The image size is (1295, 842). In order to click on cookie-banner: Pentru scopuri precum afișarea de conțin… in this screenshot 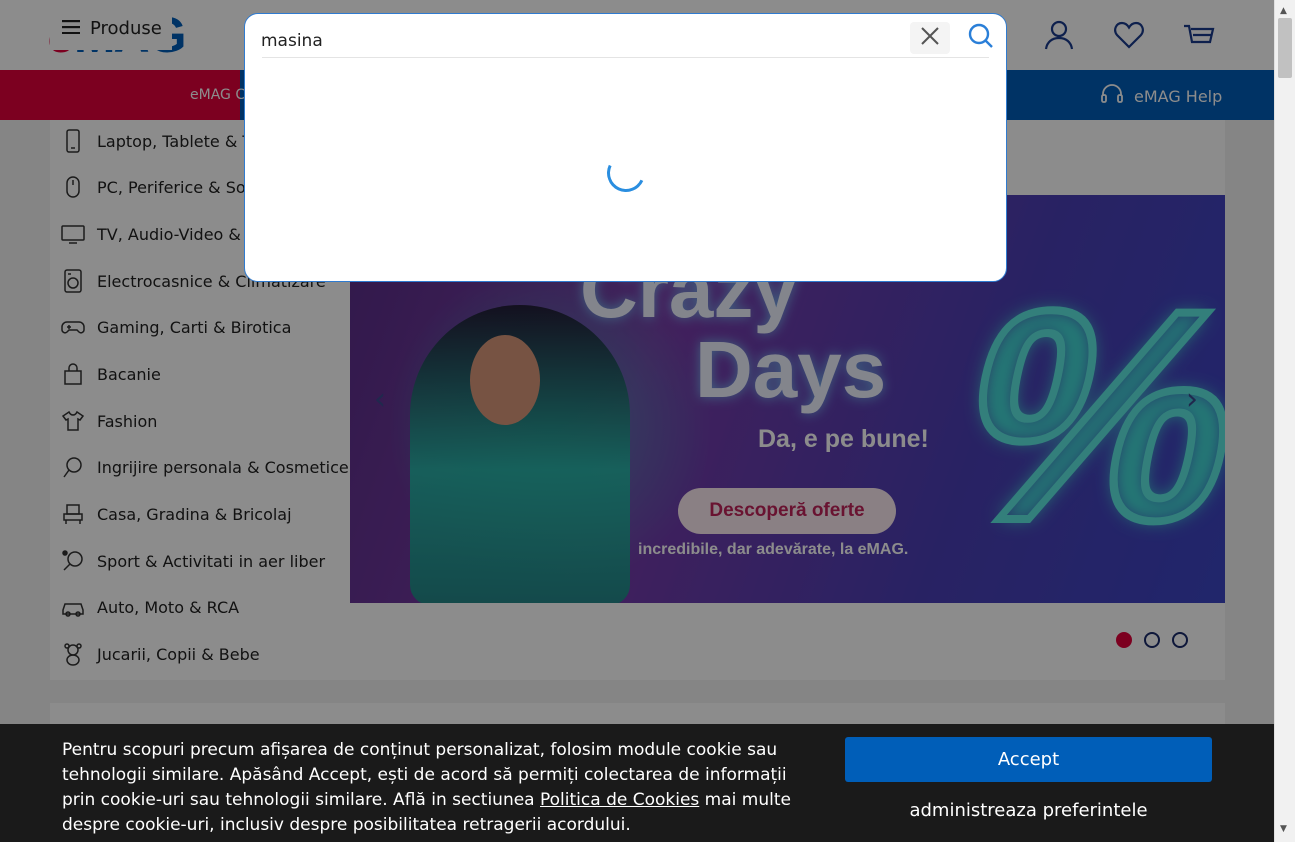, I will do `click(637, 783)`.